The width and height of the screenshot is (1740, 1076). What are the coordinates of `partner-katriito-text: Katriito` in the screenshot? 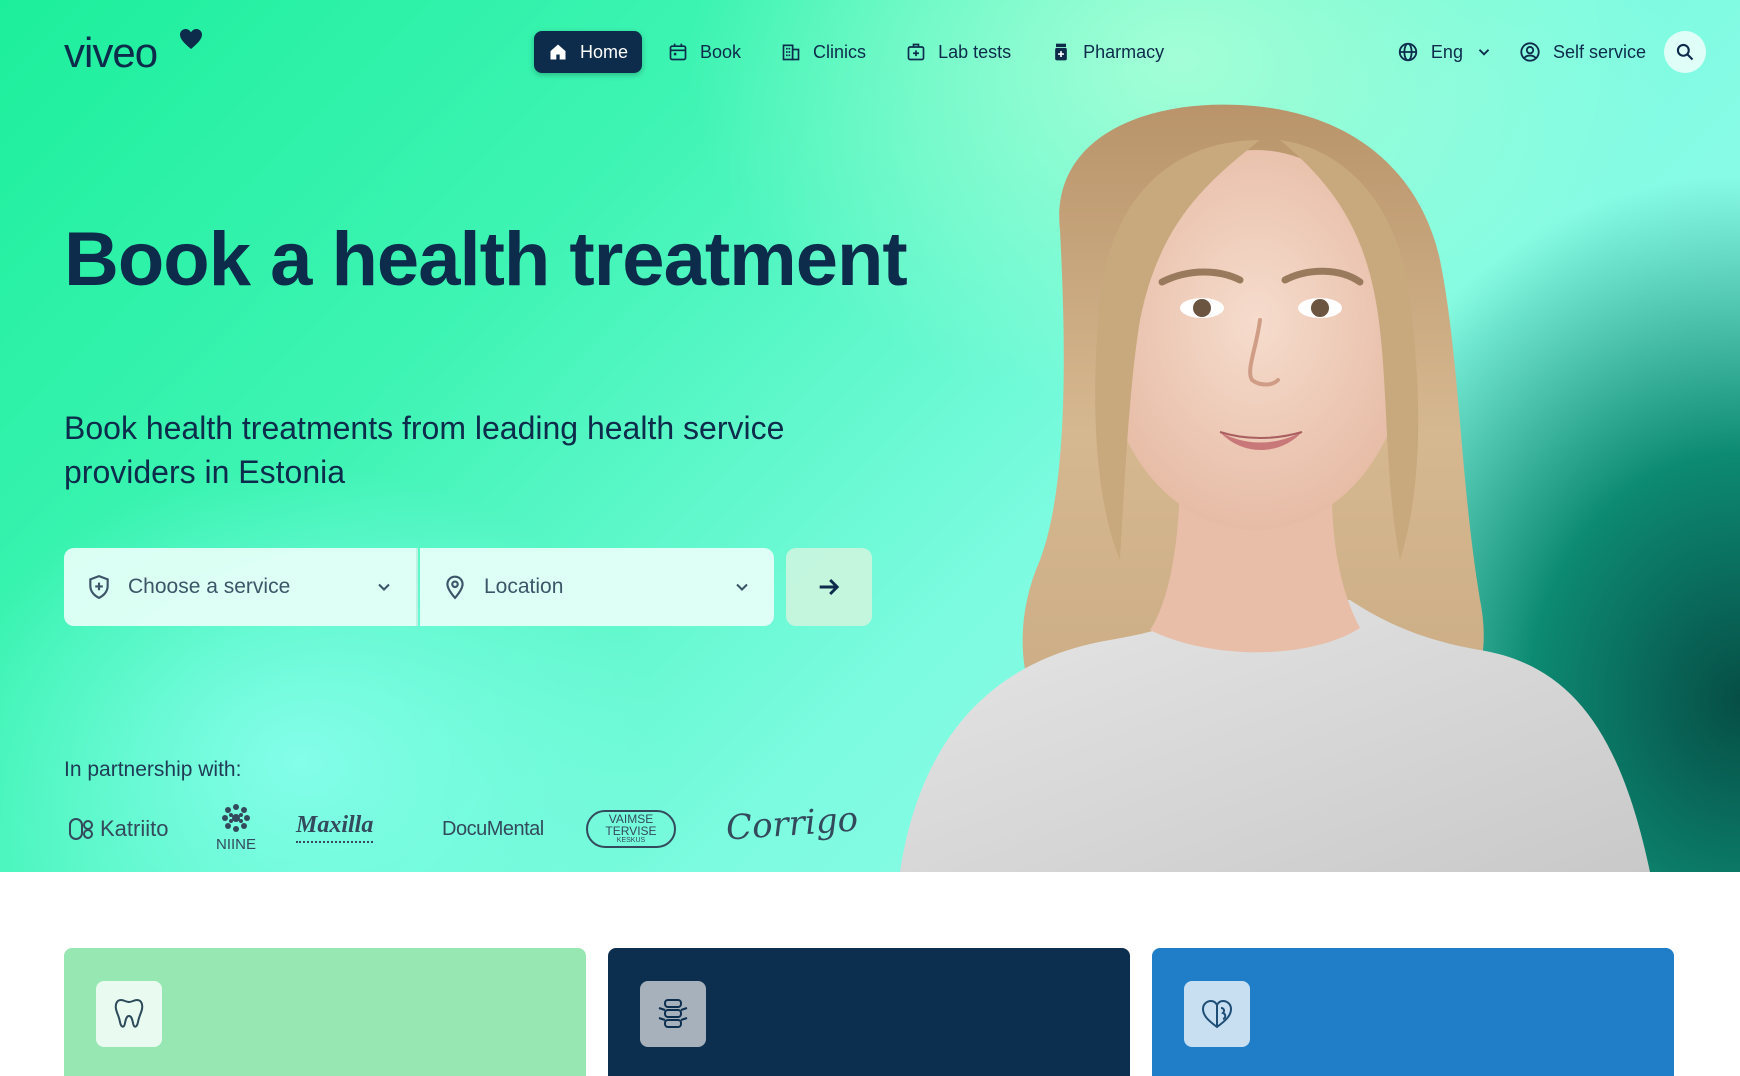 It's located at (134, 828).